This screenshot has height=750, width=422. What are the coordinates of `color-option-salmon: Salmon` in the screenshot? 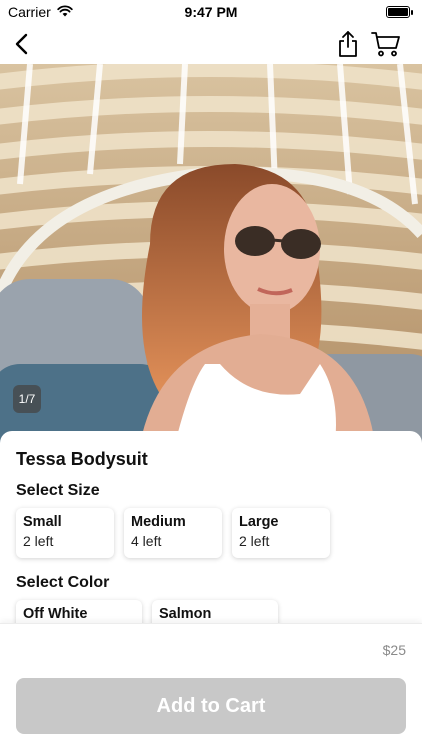 It's located at (215, 611).